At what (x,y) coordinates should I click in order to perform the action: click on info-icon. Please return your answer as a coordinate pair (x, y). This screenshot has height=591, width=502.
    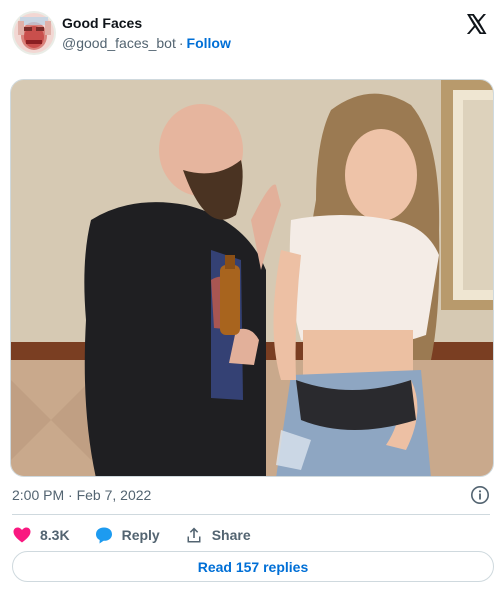
    Looking at the image, I should click on (480, 495).